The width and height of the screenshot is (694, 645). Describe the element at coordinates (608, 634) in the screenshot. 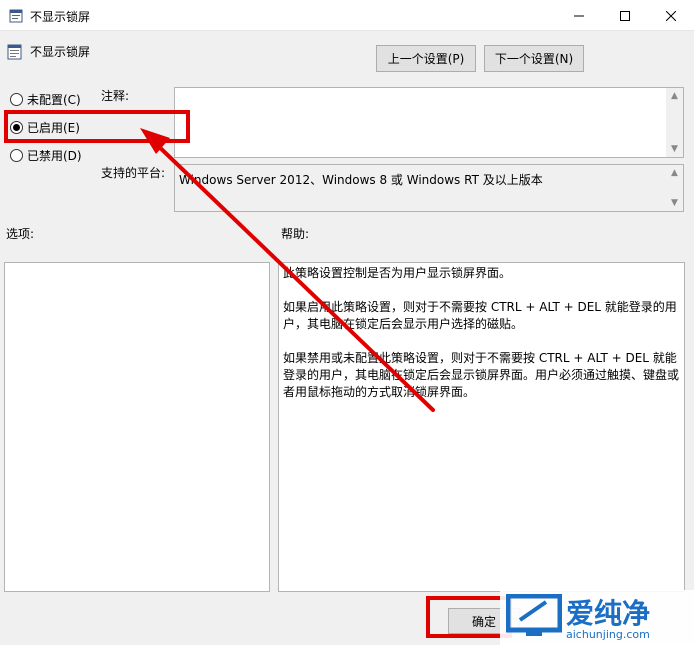

I see `watermark-url: aichunjing.com` at that location.